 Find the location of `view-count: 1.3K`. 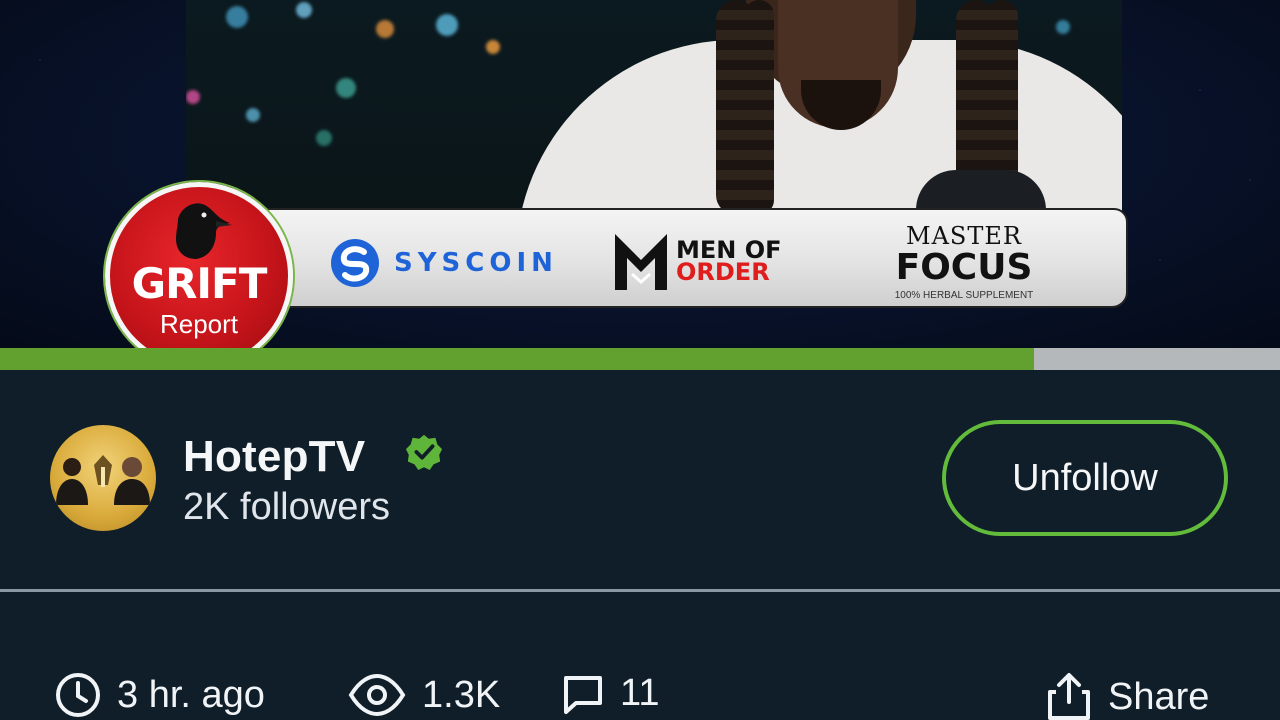

view-count: 1.3K is located at coordinates (424, 695).